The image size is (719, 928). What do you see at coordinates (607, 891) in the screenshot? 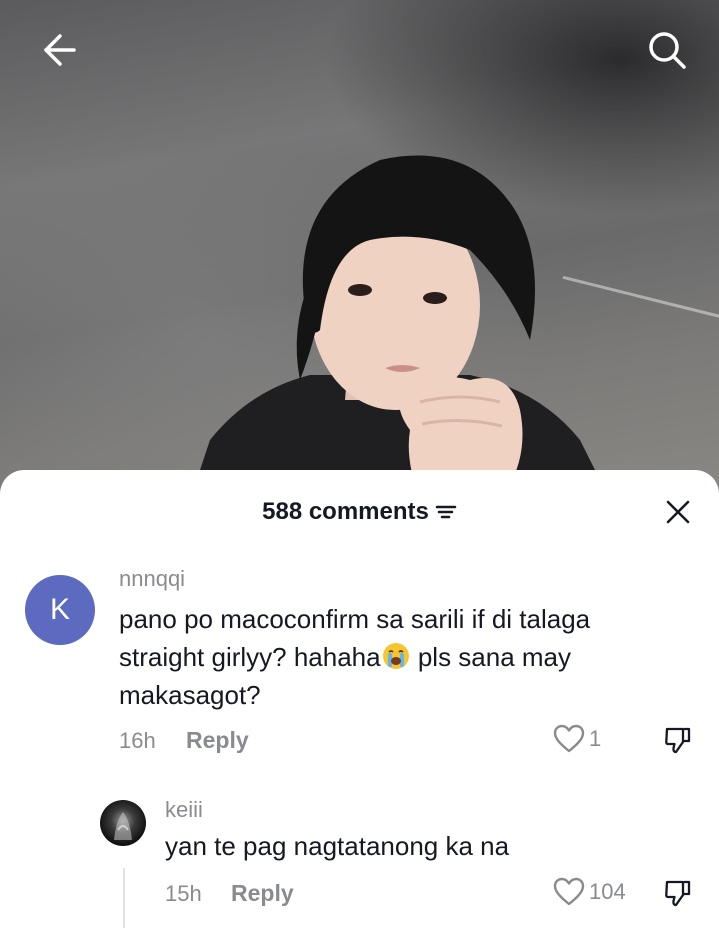
I see `like-count: 104` at bounding box center [607, 891].